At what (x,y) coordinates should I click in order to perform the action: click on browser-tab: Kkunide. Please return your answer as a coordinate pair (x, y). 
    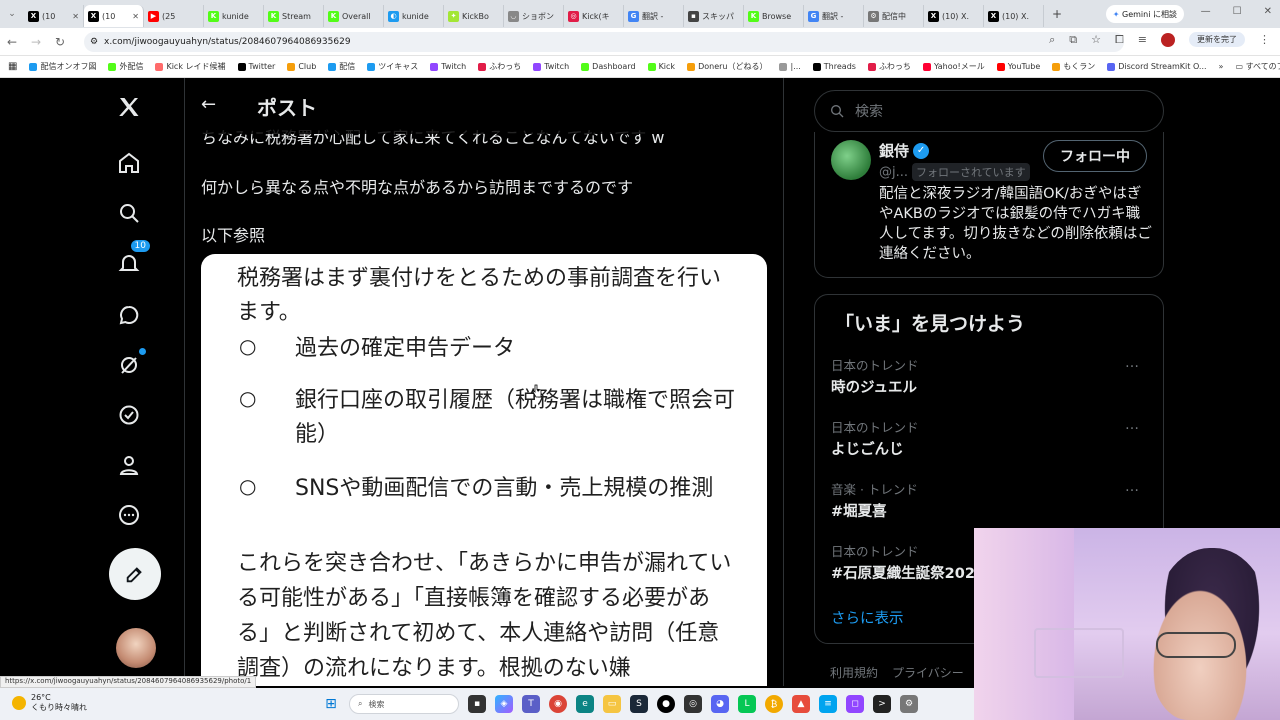
    Looking at the image, I should click on (234, 16).